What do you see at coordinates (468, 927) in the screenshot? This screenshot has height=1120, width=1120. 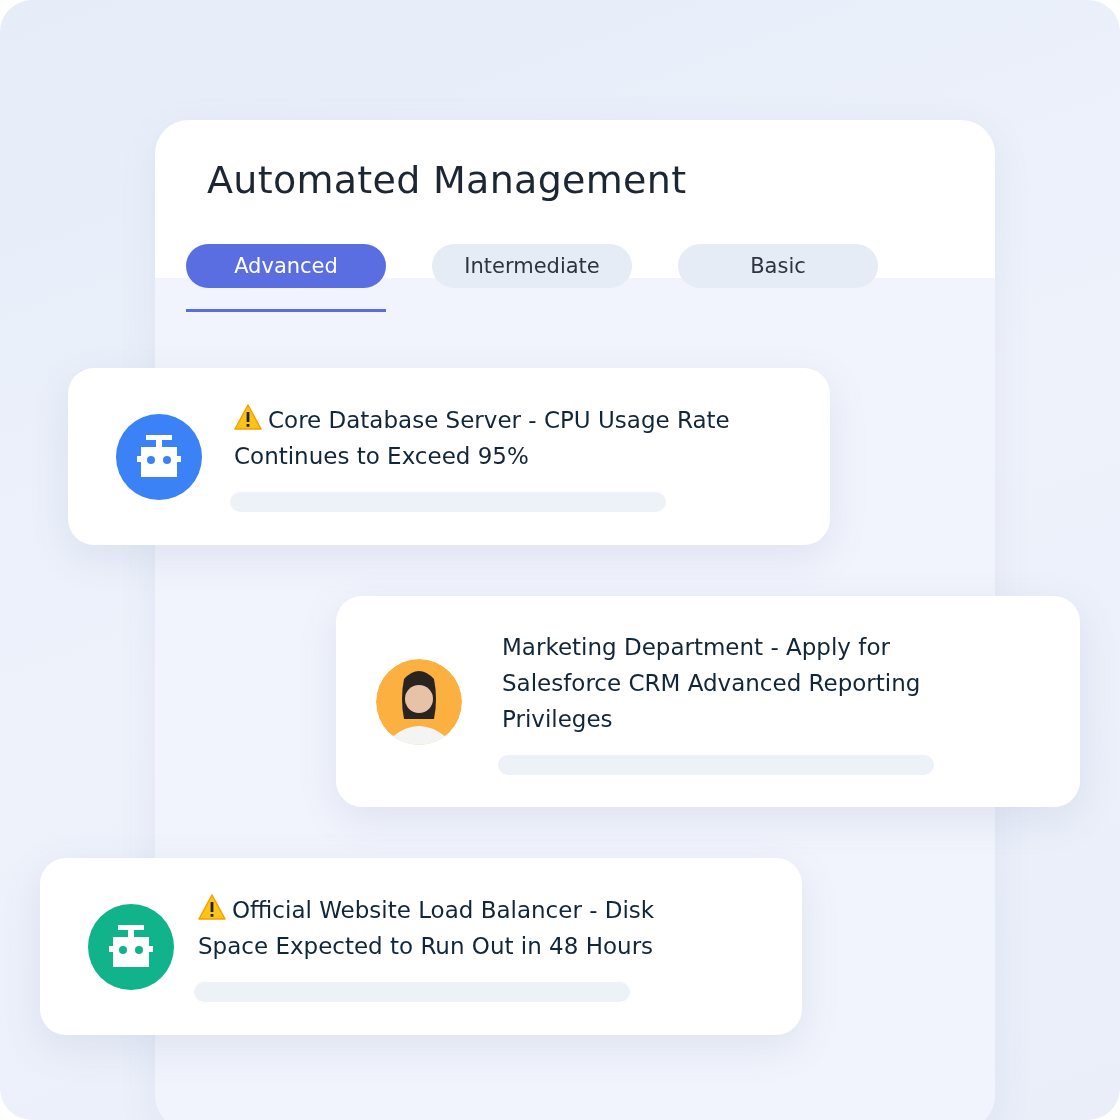 I see `notification-text: Official Website Load Balancer - Disk Space Expected to Run Out in 48 Hours` at bounding box center [468, 927].